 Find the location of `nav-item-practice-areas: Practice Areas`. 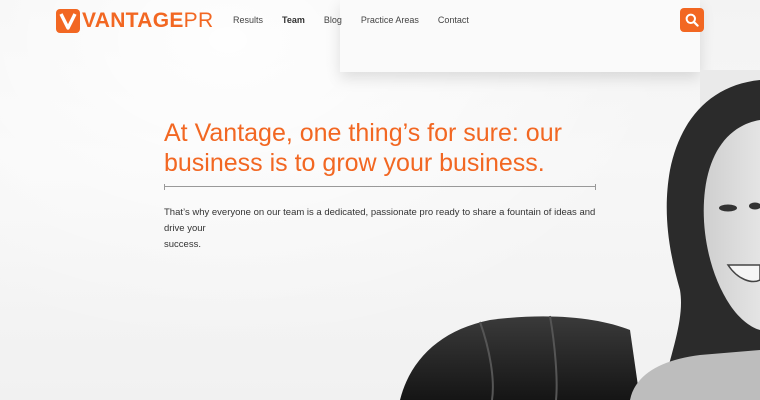

nav-item-practice-areas: Practice Areas is located at coordinates (390, 20).